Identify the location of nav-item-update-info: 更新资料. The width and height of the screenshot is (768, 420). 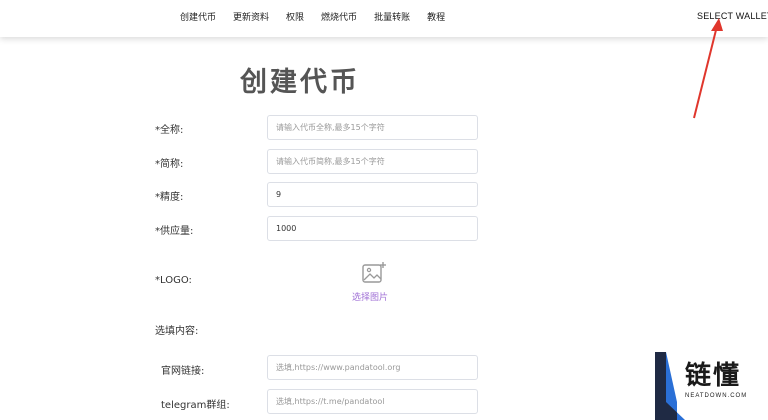
(251, 16).